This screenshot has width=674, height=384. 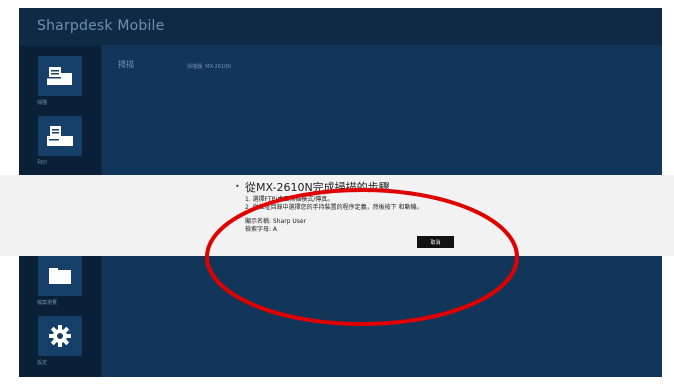 I want to click on search-char-text: 檢索字母: A, so click(x=261, y=229).